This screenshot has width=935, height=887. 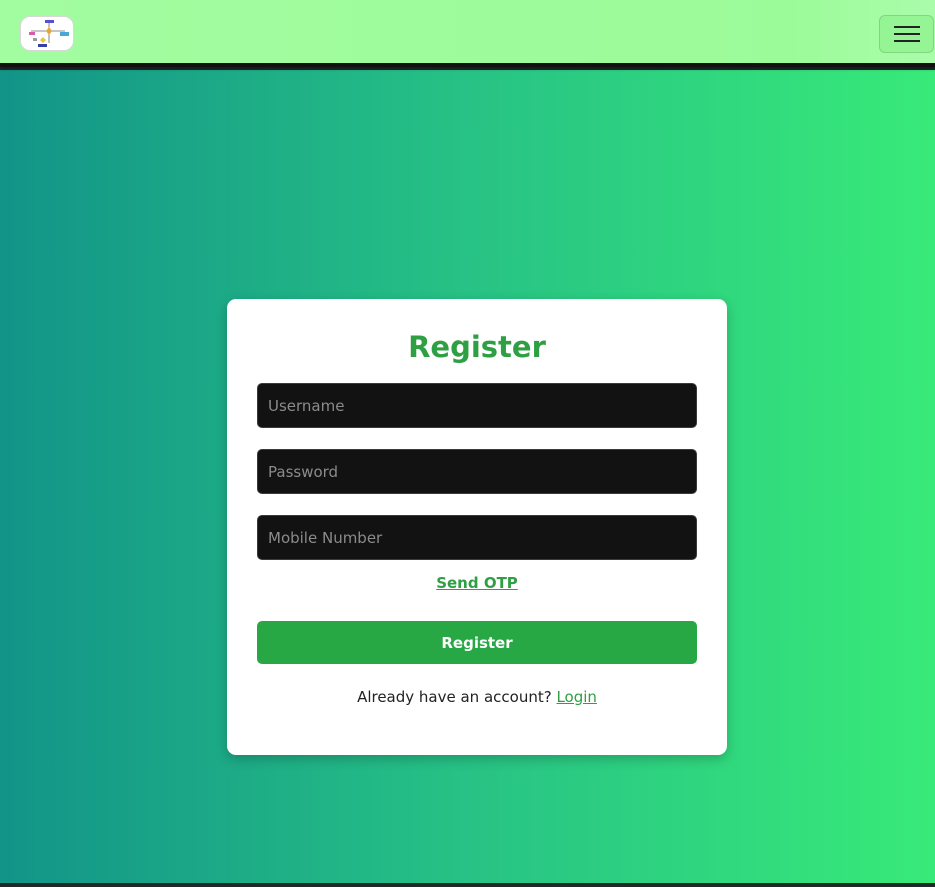 What do you see at coordinates (477, 405) in the screenshot?
I see `username-input` at bounding box center [477, 405].